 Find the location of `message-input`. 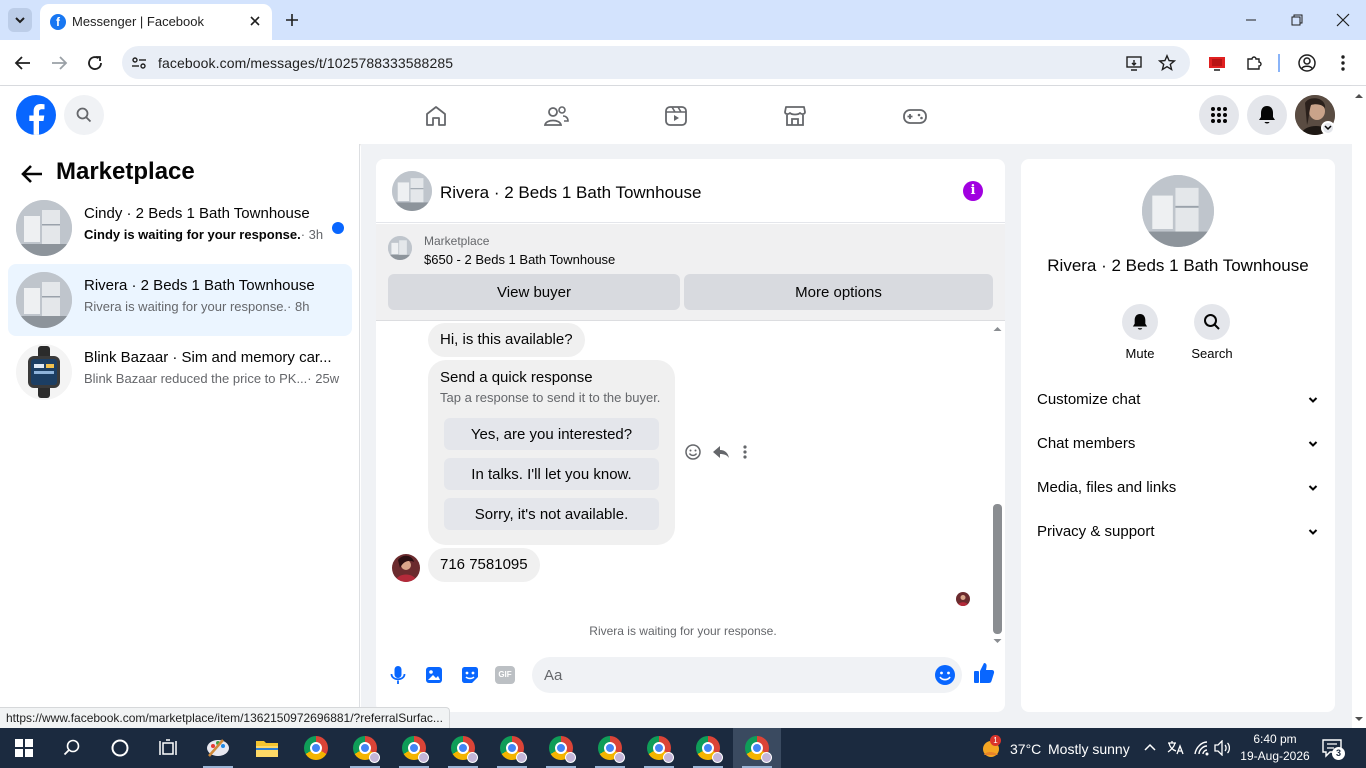

message-input is located at coordinates (722, 675).